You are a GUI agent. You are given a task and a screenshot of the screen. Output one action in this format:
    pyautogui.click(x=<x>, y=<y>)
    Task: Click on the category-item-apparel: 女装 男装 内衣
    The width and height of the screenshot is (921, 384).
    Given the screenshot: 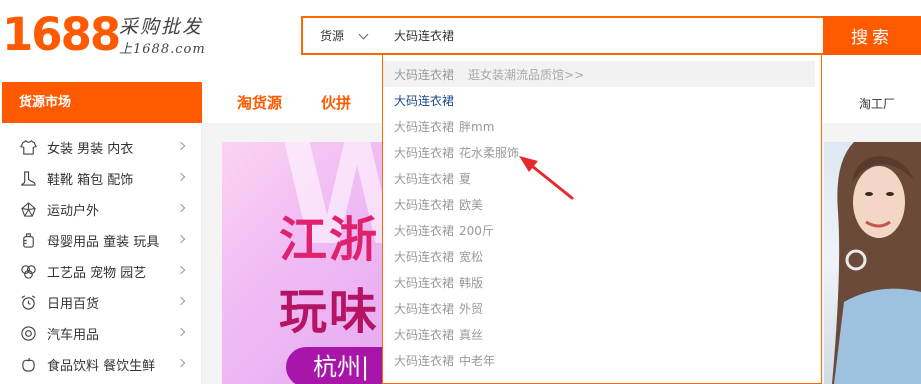 What is the action you would take?
    pyautogui.click(x=101, y=147)
    